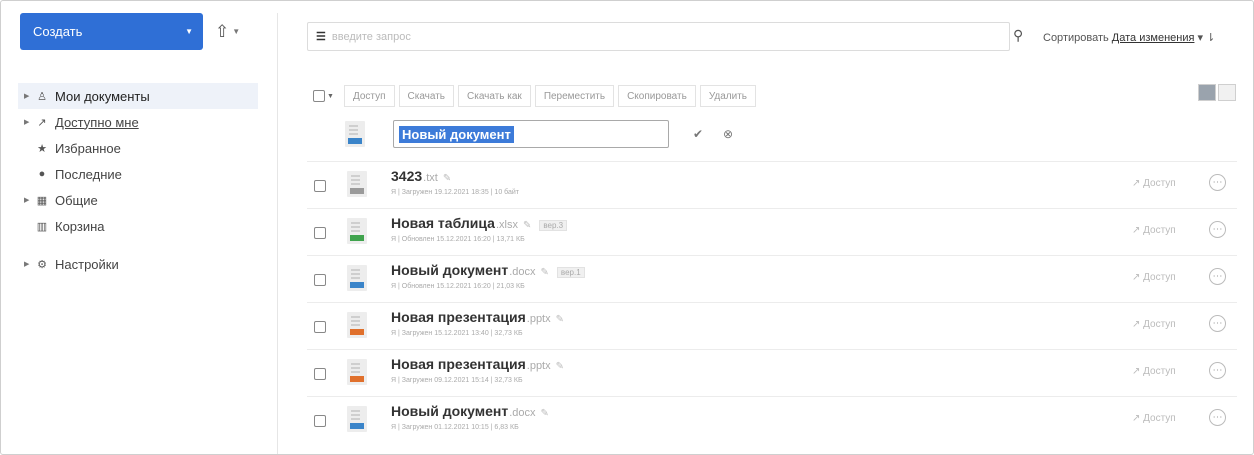 Image resolution: width=1254 pixels, height=455 pixels. I want to click on select-all-dropdown: ▼, so click(323, 96).